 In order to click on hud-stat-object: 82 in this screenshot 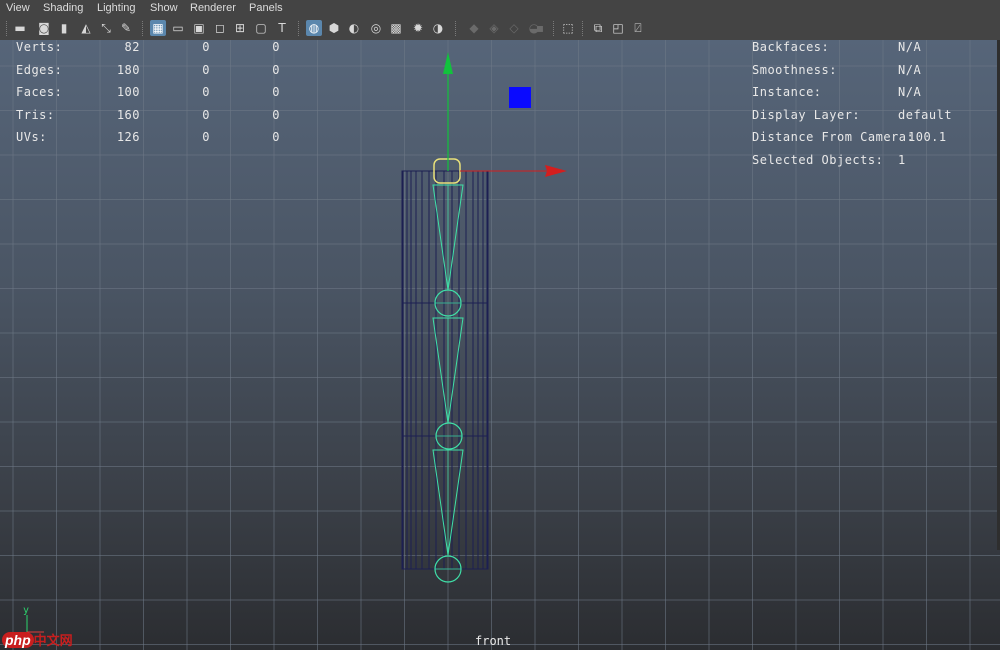, I will do `click(132, 47)`.